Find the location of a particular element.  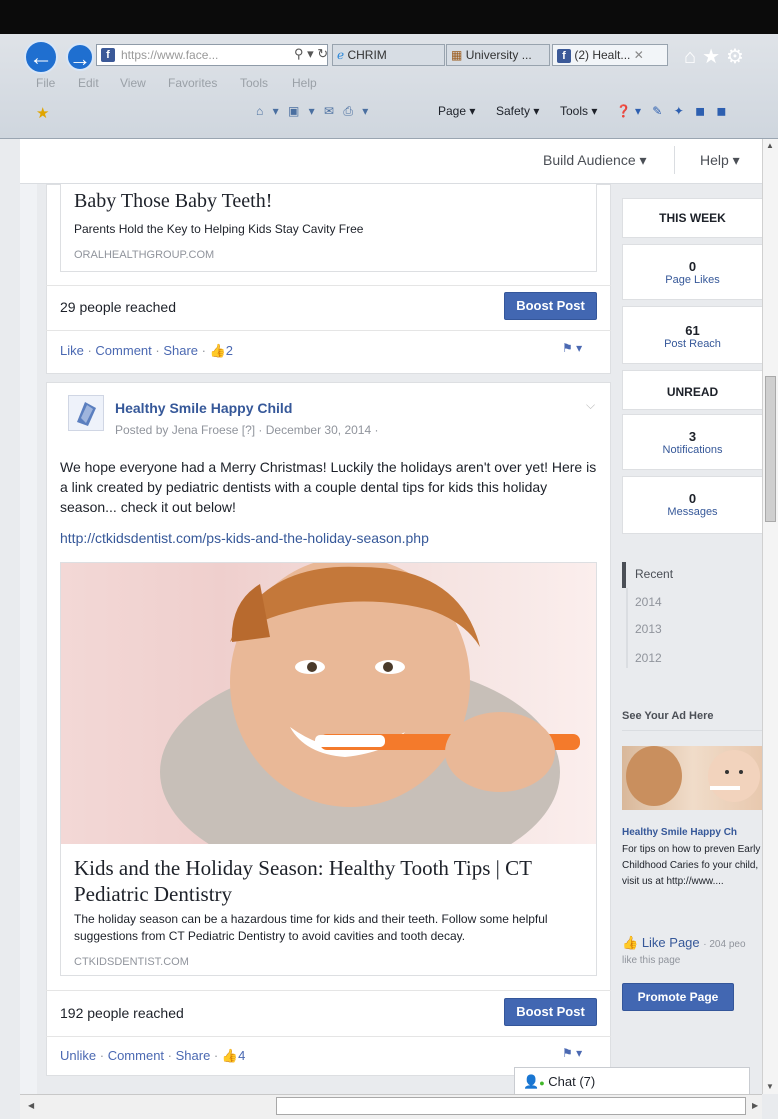

like-link: Like is located at coordinates (72, 350).